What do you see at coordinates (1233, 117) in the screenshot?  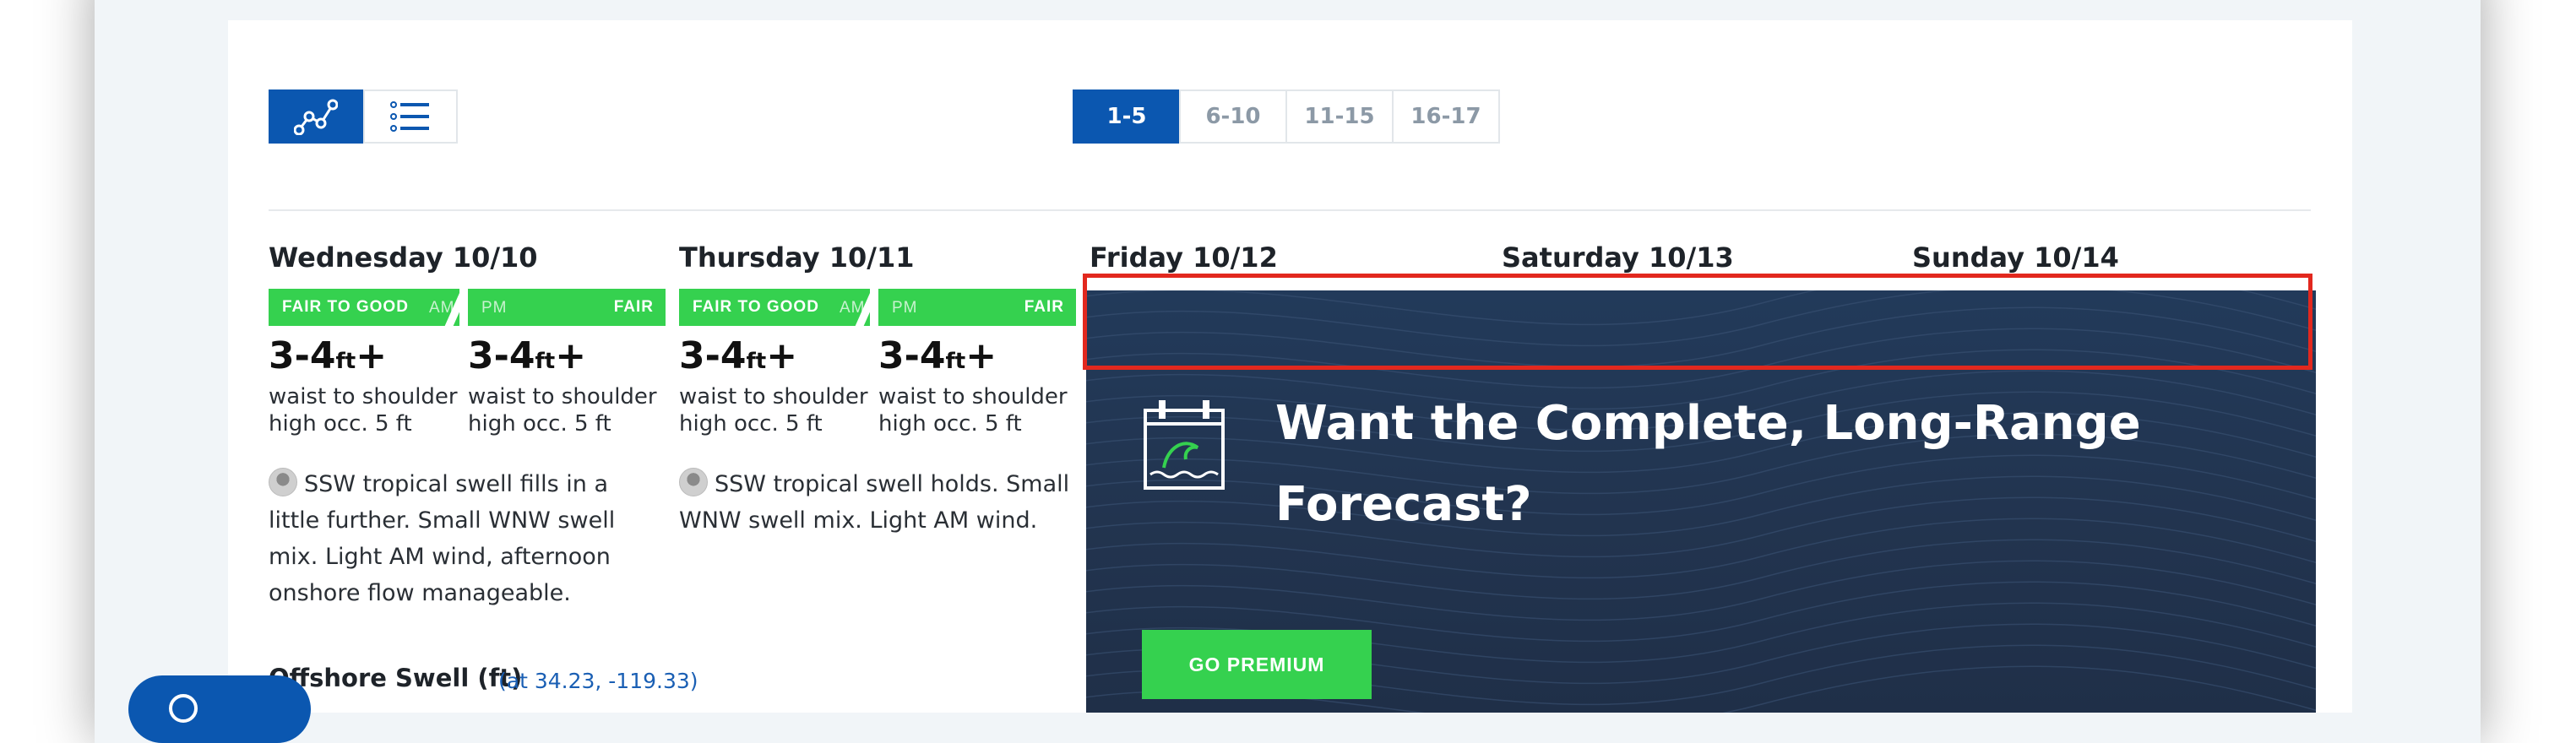 I see `tab-range-6-10: 6-10` at bounding box center [1233, 117].